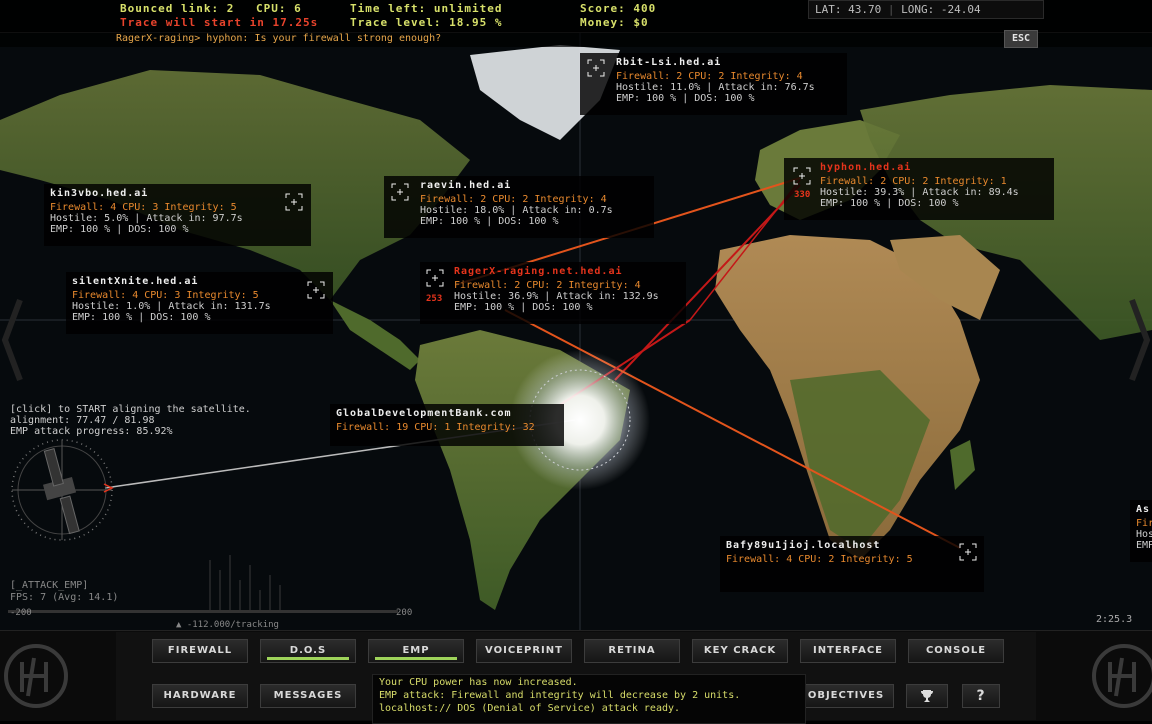 The image size is (1152, 724). Describe the element at coordinates (913, 181) in the screenshot. I see `node-stats: Firewall: 2 CPU: 2 Integrity: 1` at that location.